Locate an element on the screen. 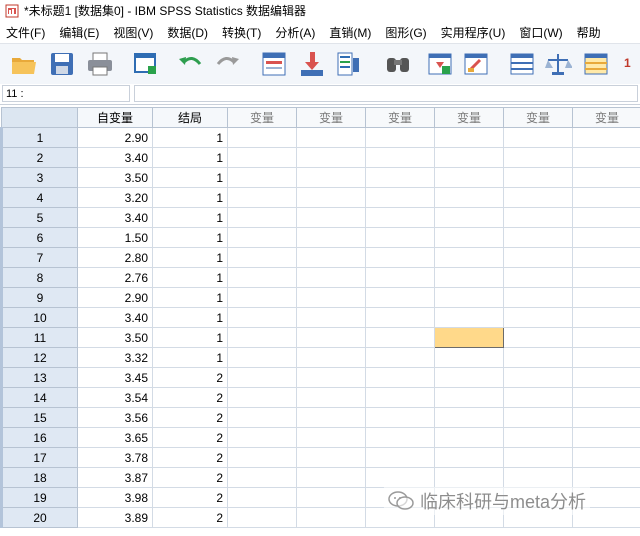 Image resolution: width=640 pixels, height=536 pixels. menu-analyze: 分析(A) is located at coordinates (296, 32).